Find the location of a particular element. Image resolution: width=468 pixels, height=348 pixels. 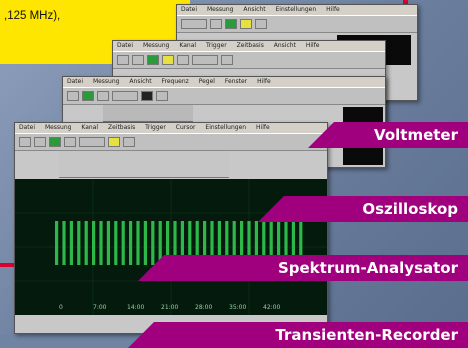

spectrum-label-text: Spektrum-Analysator is located at coordinates (367, 268).